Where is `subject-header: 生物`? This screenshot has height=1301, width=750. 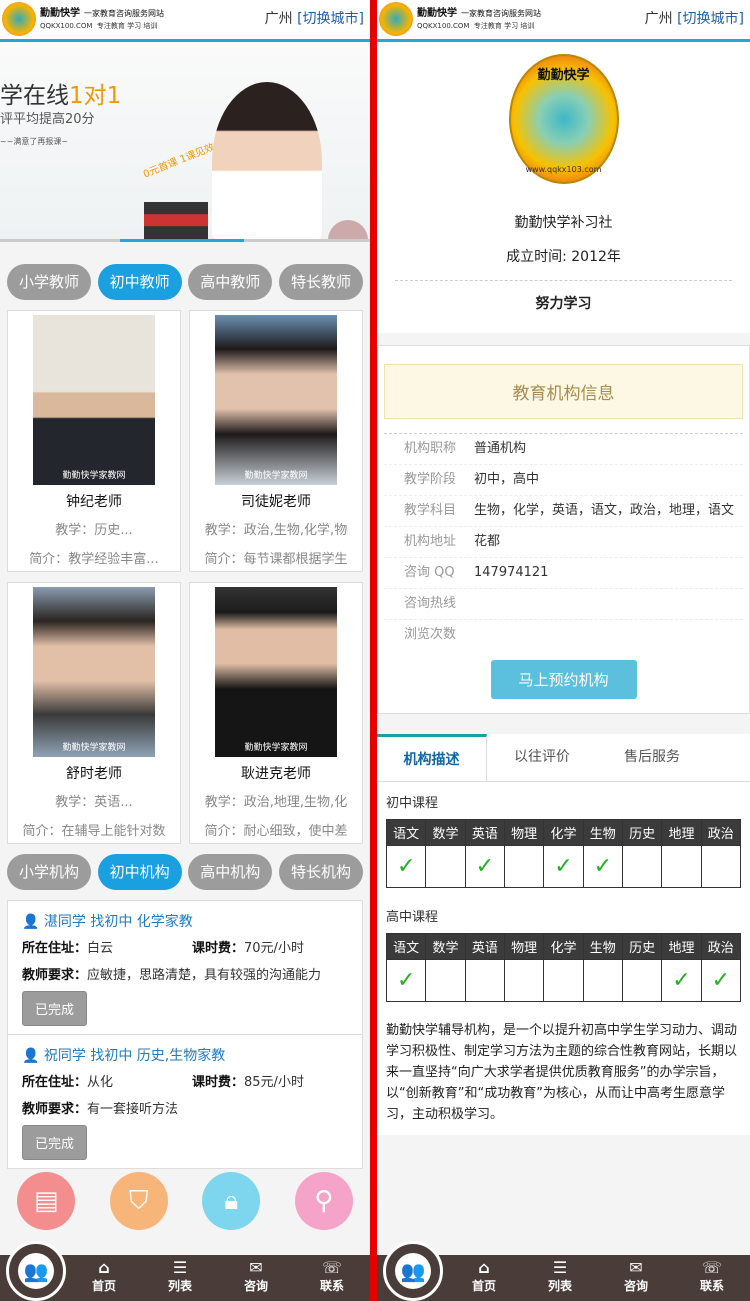
subject-header: 生物 is located at coordinates (602, 832).